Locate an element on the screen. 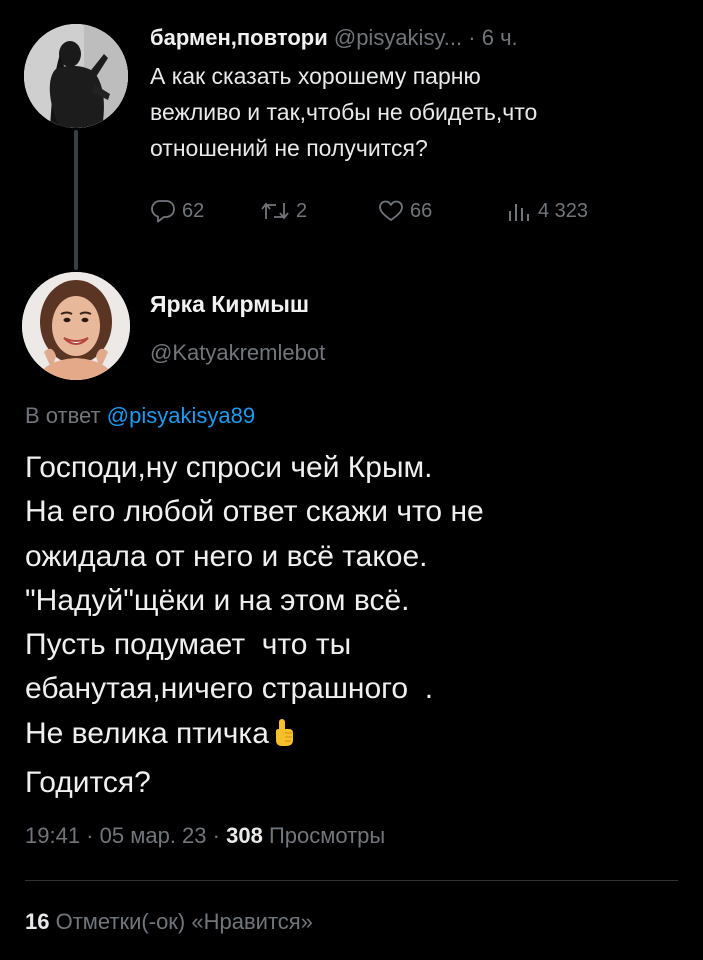 The image size is (703, 960). parent-text-line: вежливо и так,чтобы не обидеть,что is located at coordinates (344, 112).